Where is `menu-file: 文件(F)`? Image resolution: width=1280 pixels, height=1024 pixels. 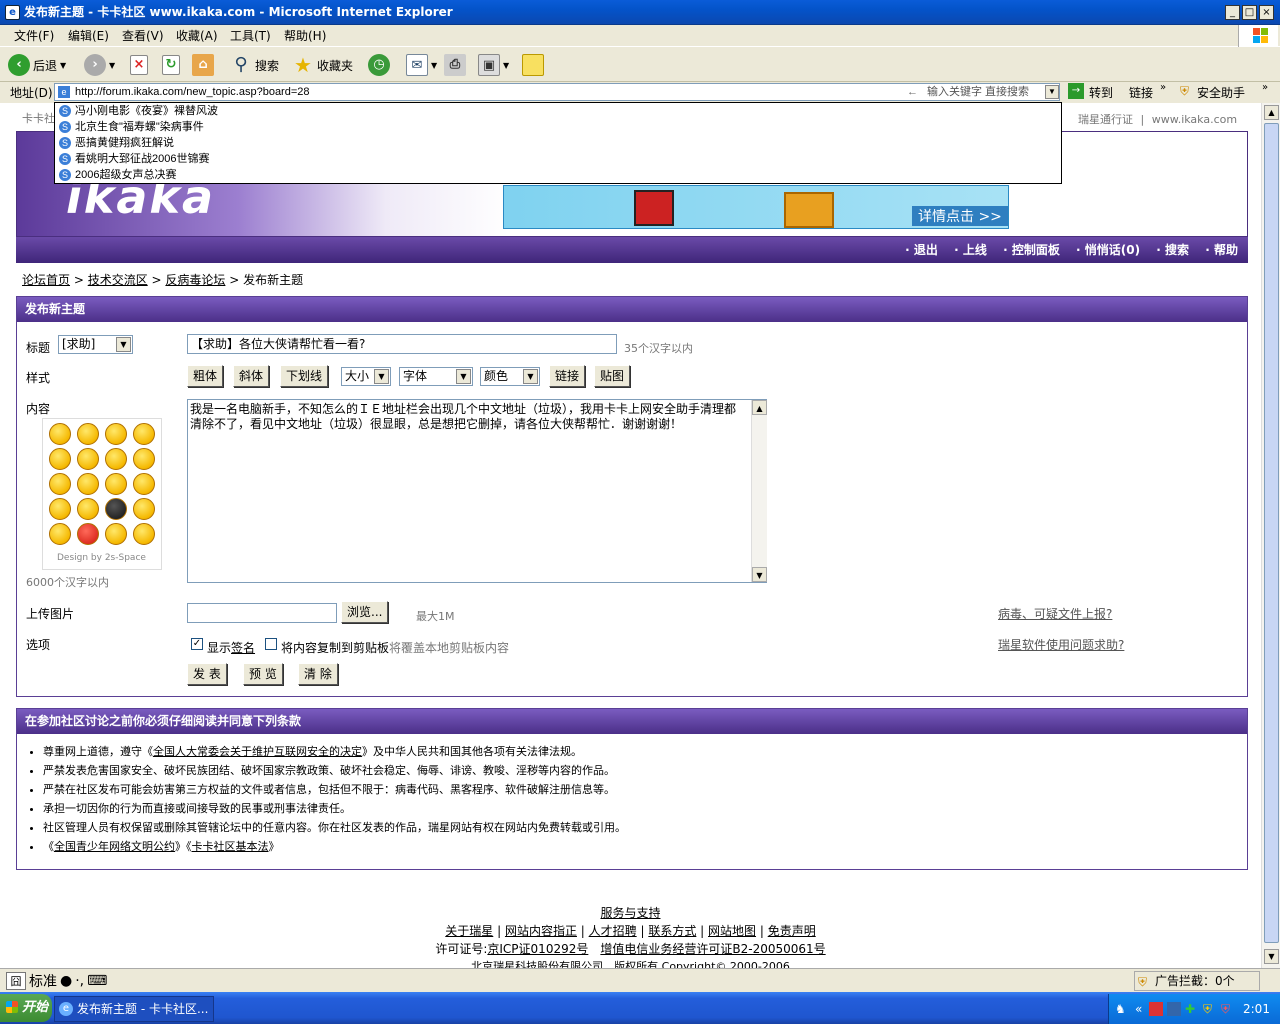
menu-file: 文件(F) is located at coordinates (34, 36).